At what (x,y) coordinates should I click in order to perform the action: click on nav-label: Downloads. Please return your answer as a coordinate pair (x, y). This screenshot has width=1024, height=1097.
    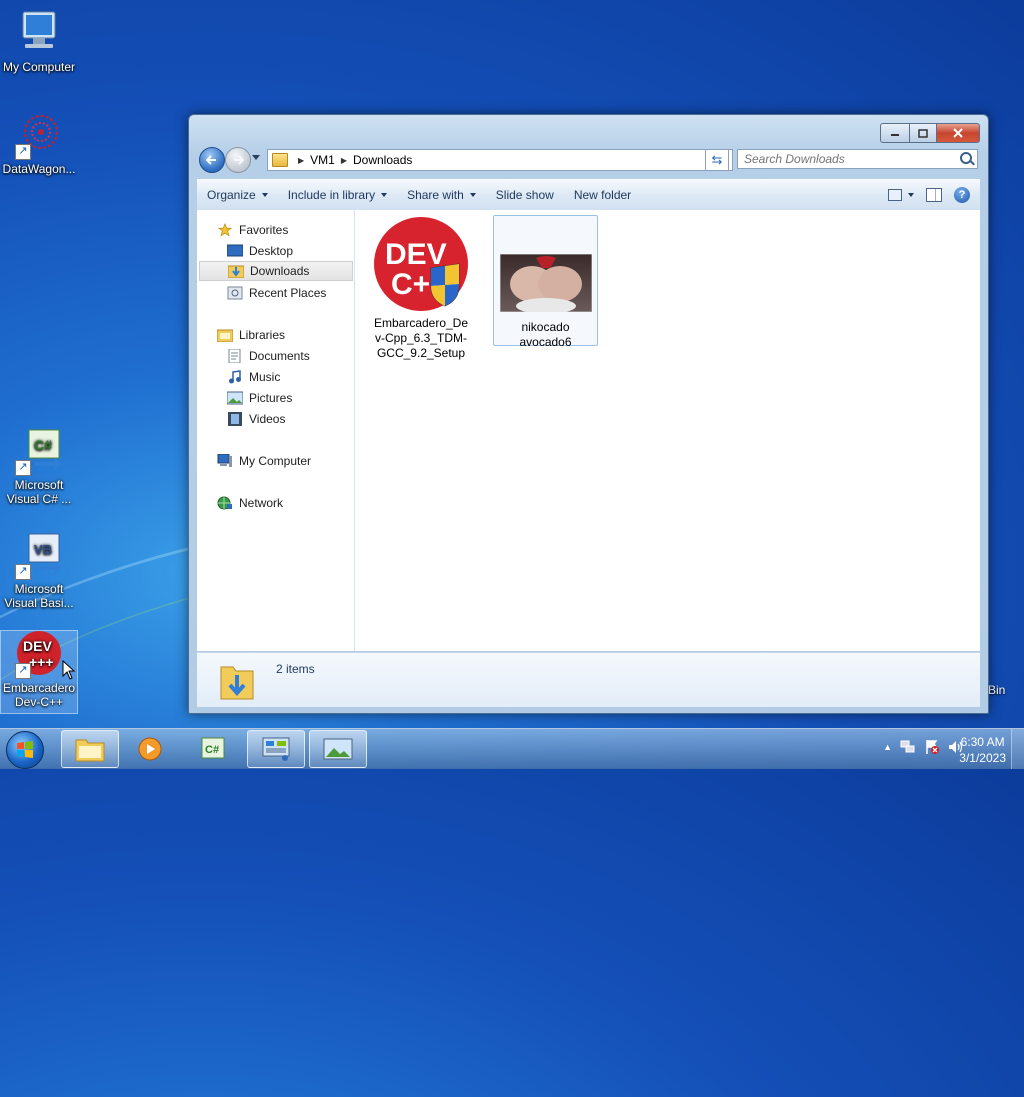
    Looking at the image, I should click on (280, 271).